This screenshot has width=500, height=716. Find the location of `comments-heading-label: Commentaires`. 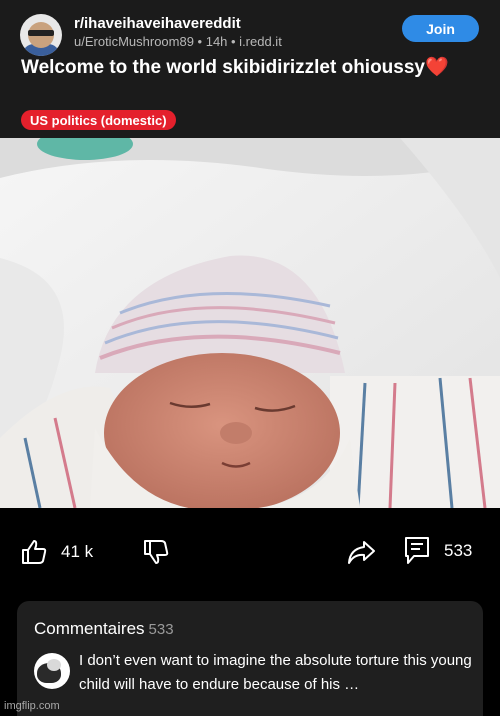

comments-heading-label: Commentaires is located at coordinates (89, 628).